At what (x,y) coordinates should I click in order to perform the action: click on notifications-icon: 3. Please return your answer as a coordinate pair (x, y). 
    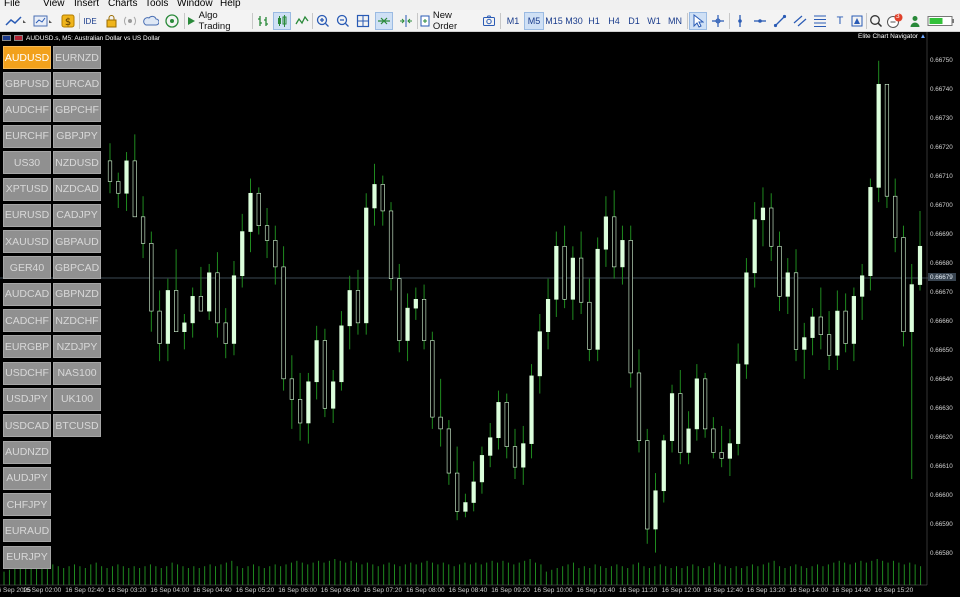
    Looking at the image, I should click on (895, 21).